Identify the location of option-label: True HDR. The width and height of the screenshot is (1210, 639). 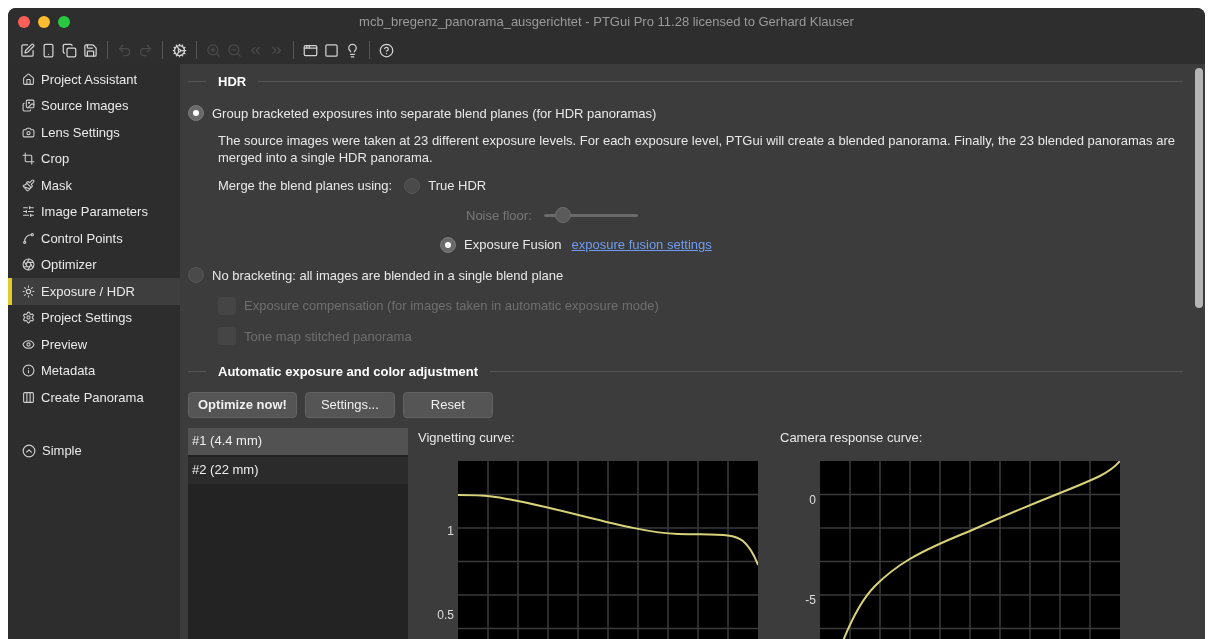
(457, 186).